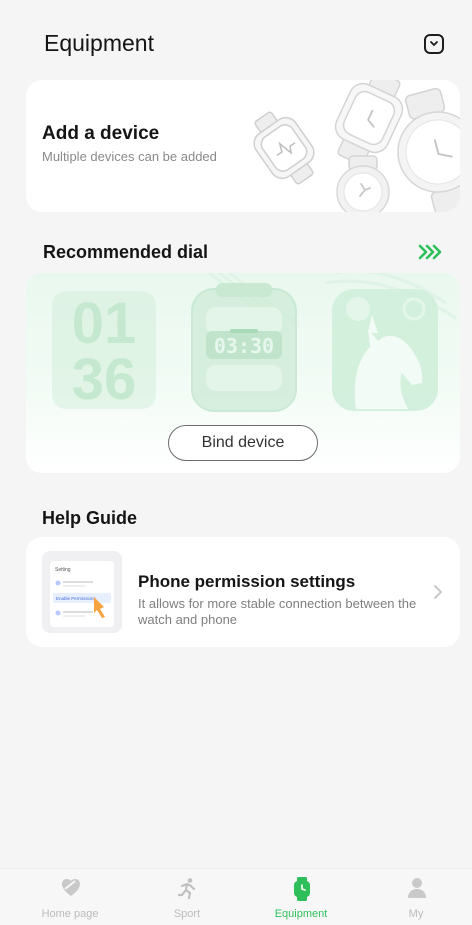 The height and width of the screenshot is (925, 472). Describe the element at coordinates (104, 379) in the screenshot. I see `svg-text: 36` at that location.